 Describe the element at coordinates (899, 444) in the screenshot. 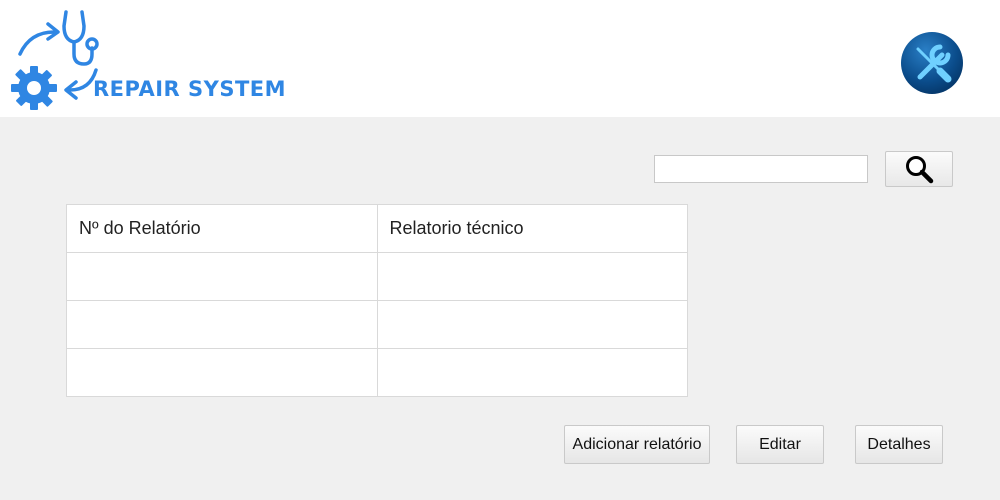

I see `details-button: Detalhes` at that location.